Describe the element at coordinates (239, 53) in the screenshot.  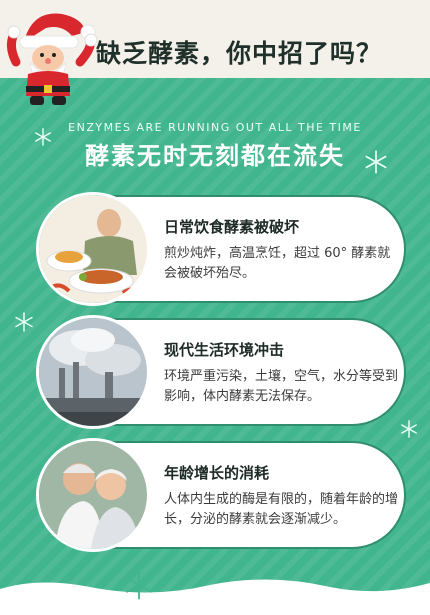
I see `page-headline: 缺乏酵素，你中招了吗？` at that location.